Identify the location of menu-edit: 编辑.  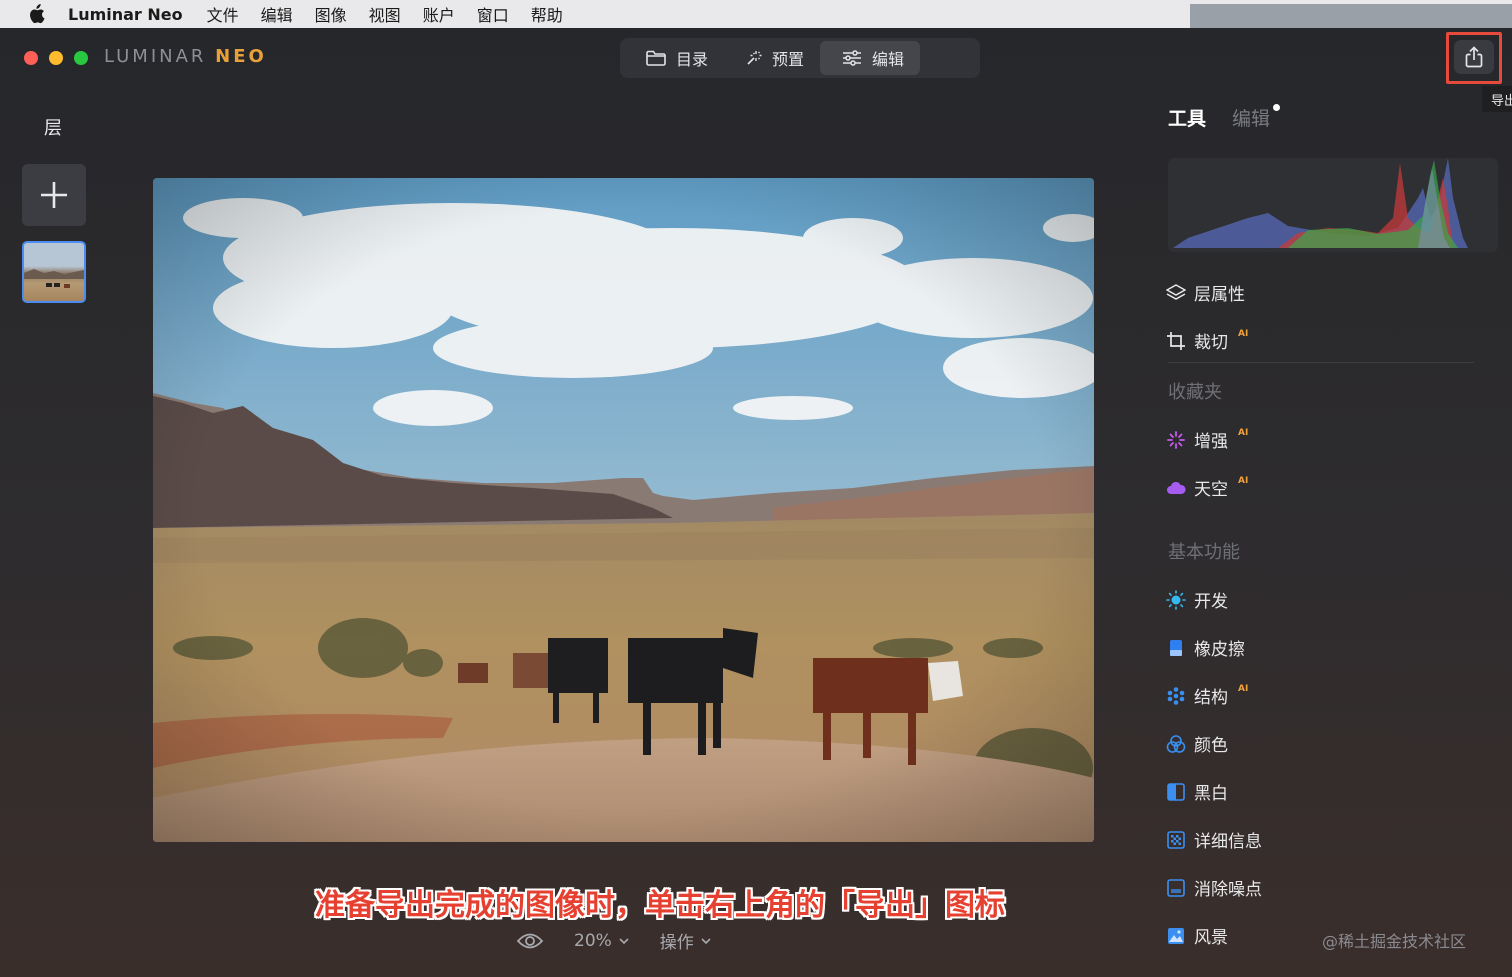
(277, 14).